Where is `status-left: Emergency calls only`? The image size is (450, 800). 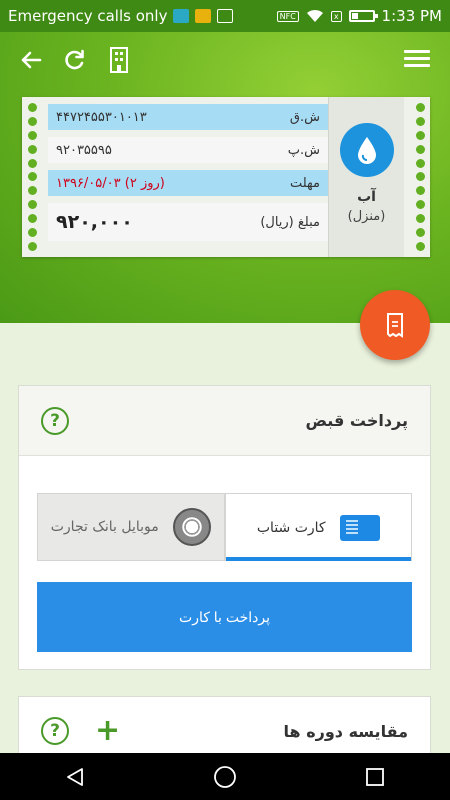
status-left: Emergency calls only is located at coordinates (121, 16).